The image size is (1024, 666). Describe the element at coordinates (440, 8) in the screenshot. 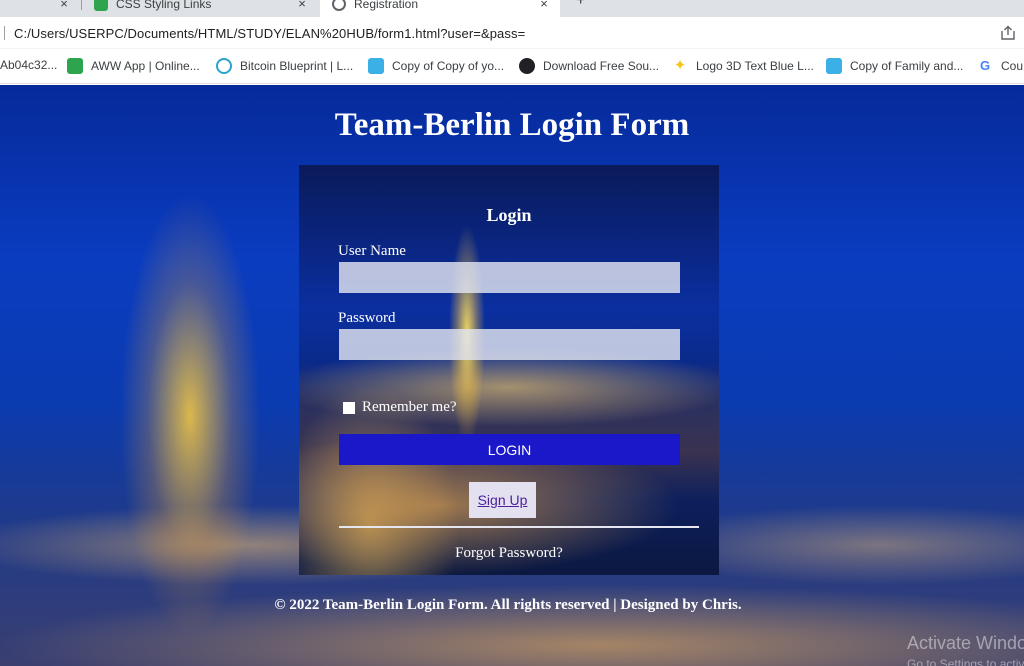

I see `tab-registration: Registration ×` at that location.